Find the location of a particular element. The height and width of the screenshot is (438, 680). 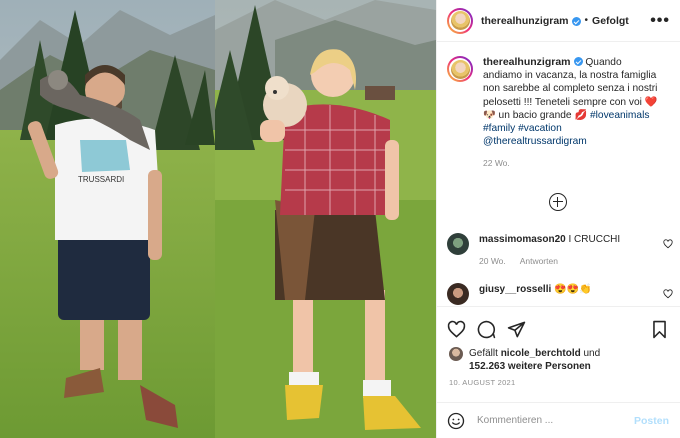

reply-button: Antworten is located at coordinates (539, 261).